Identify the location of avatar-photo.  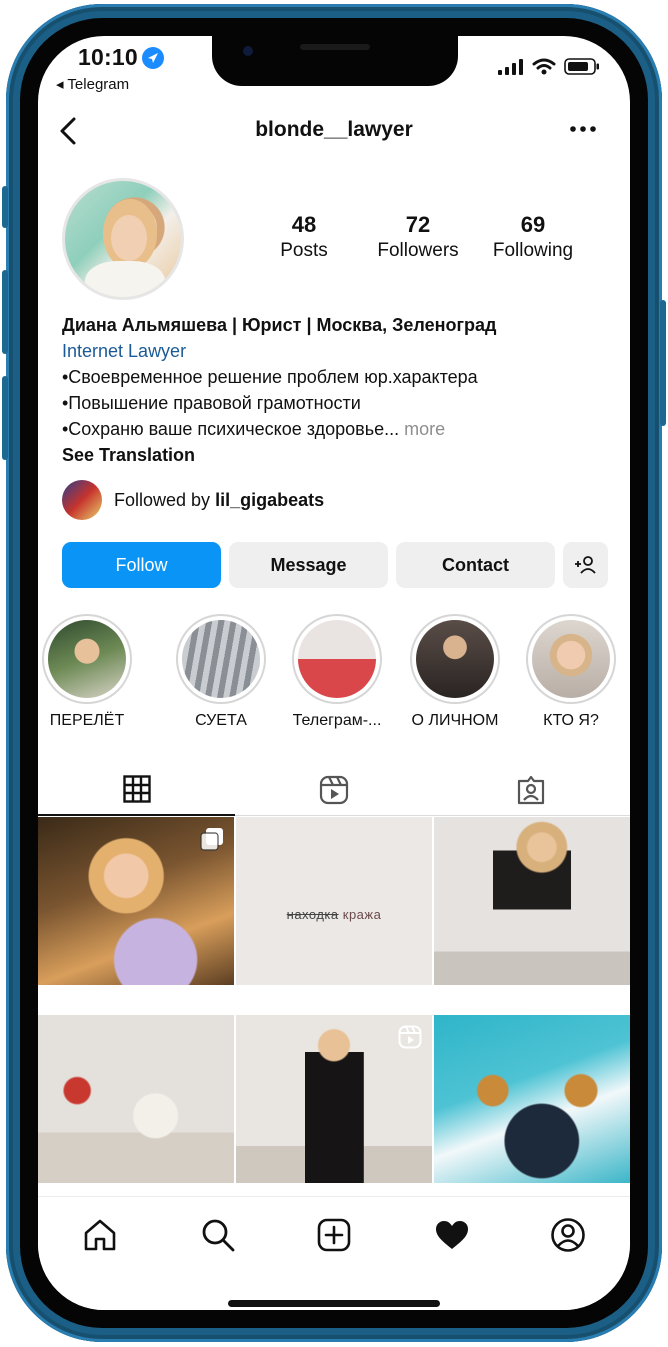
(123, 239).